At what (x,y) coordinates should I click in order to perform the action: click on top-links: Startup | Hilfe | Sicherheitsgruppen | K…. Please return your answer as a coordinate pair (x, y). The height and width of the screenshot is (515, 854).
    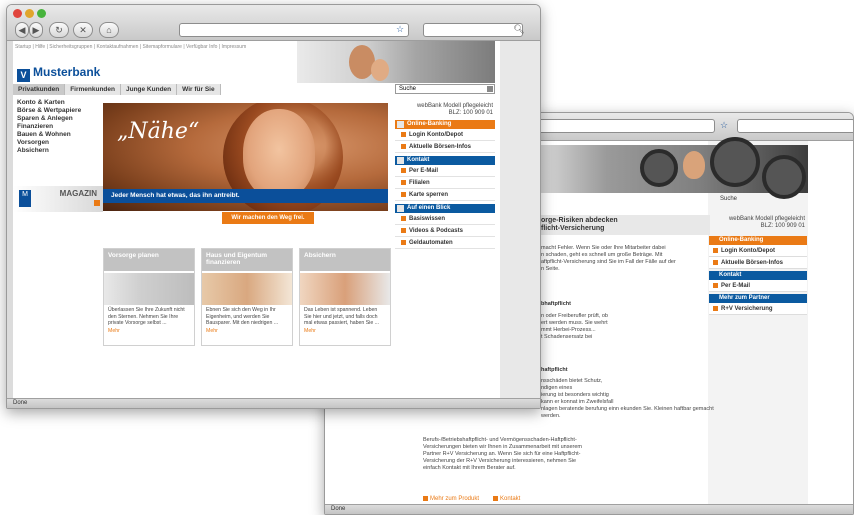
    Looking at the image, I should click on (130, 47).